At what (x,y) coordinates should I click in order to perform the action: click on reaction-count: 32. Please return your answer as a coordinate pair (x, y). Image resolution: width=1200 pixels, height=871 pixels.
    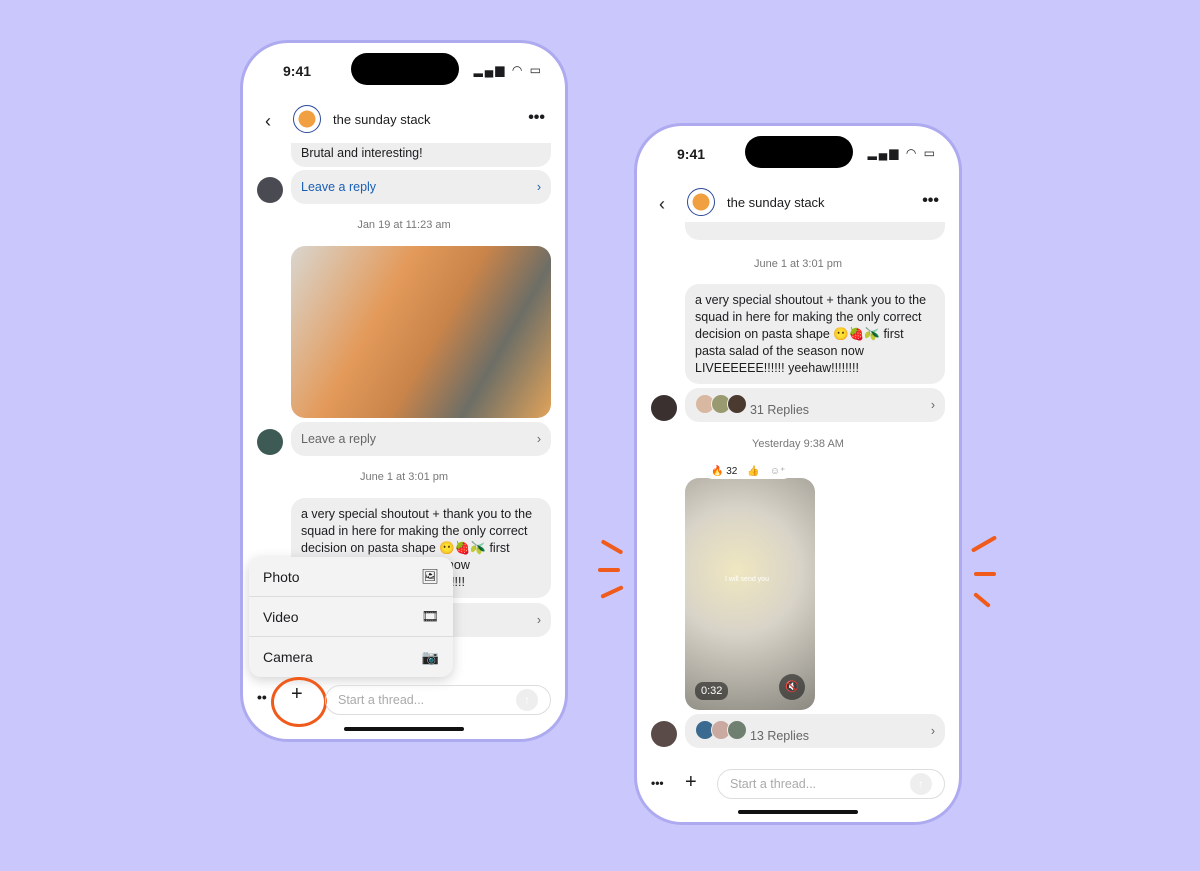
    Looking at the image, I should click on (732, 471).